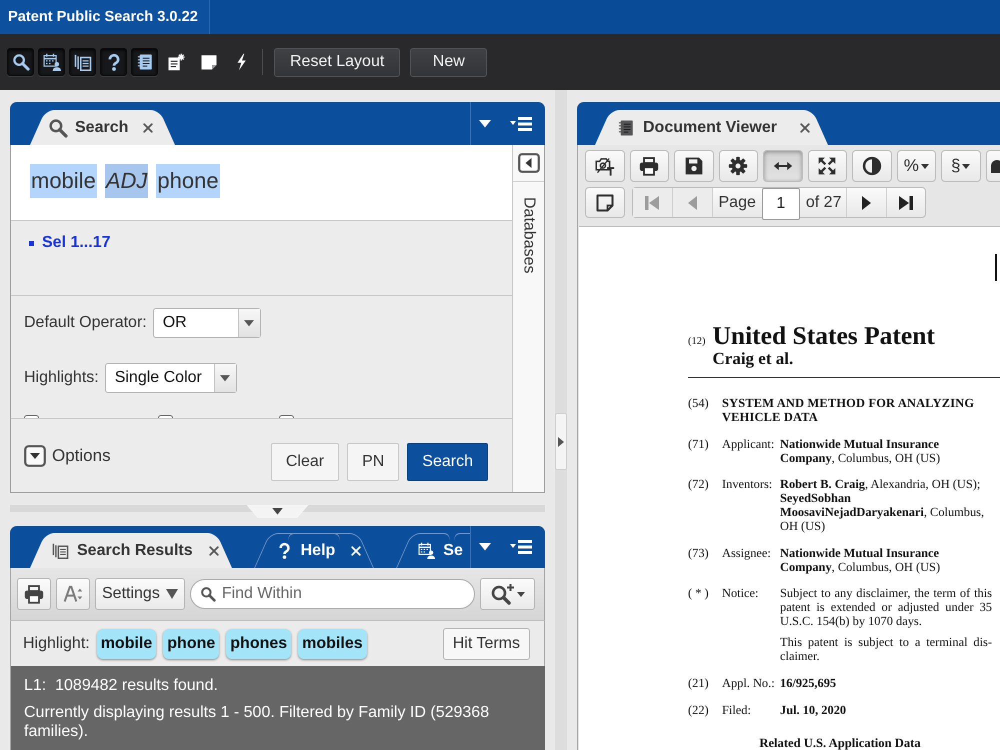  Describe the element at coordinates (502, 594) in the screenshot. I see `magnifier-plus-icon` at that location.